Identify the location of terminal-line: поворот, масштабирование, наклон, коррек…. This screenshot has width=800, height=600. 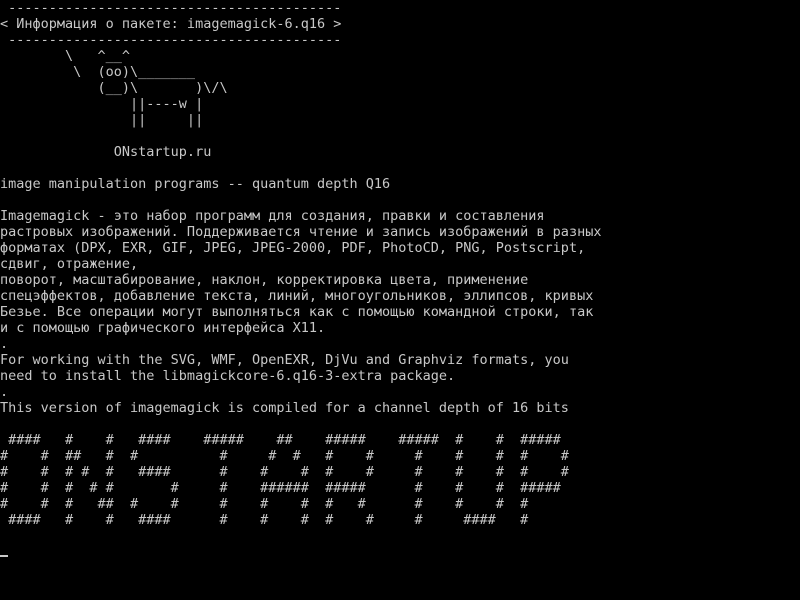
(264, 280).